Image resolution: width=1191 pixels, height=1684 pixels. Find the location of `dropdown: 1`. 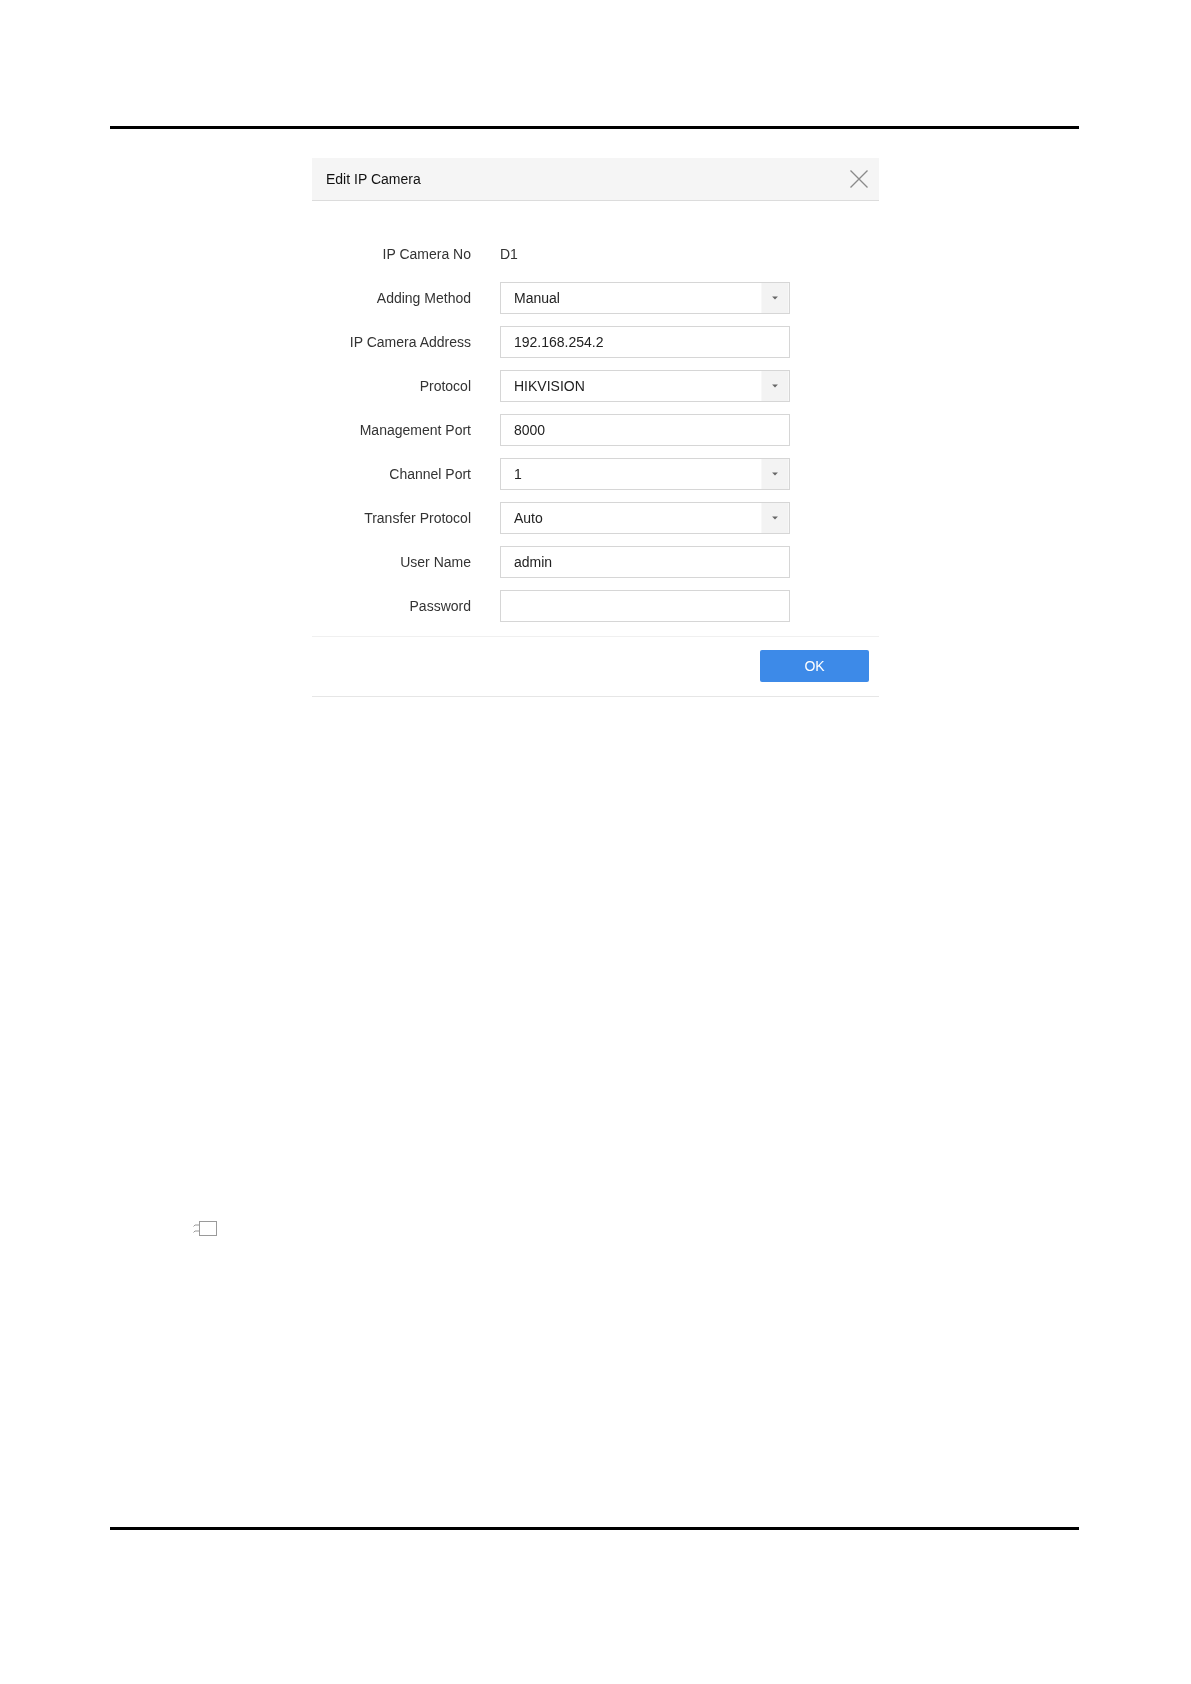

dropdown: 1 is located at coordinates (645, 474).